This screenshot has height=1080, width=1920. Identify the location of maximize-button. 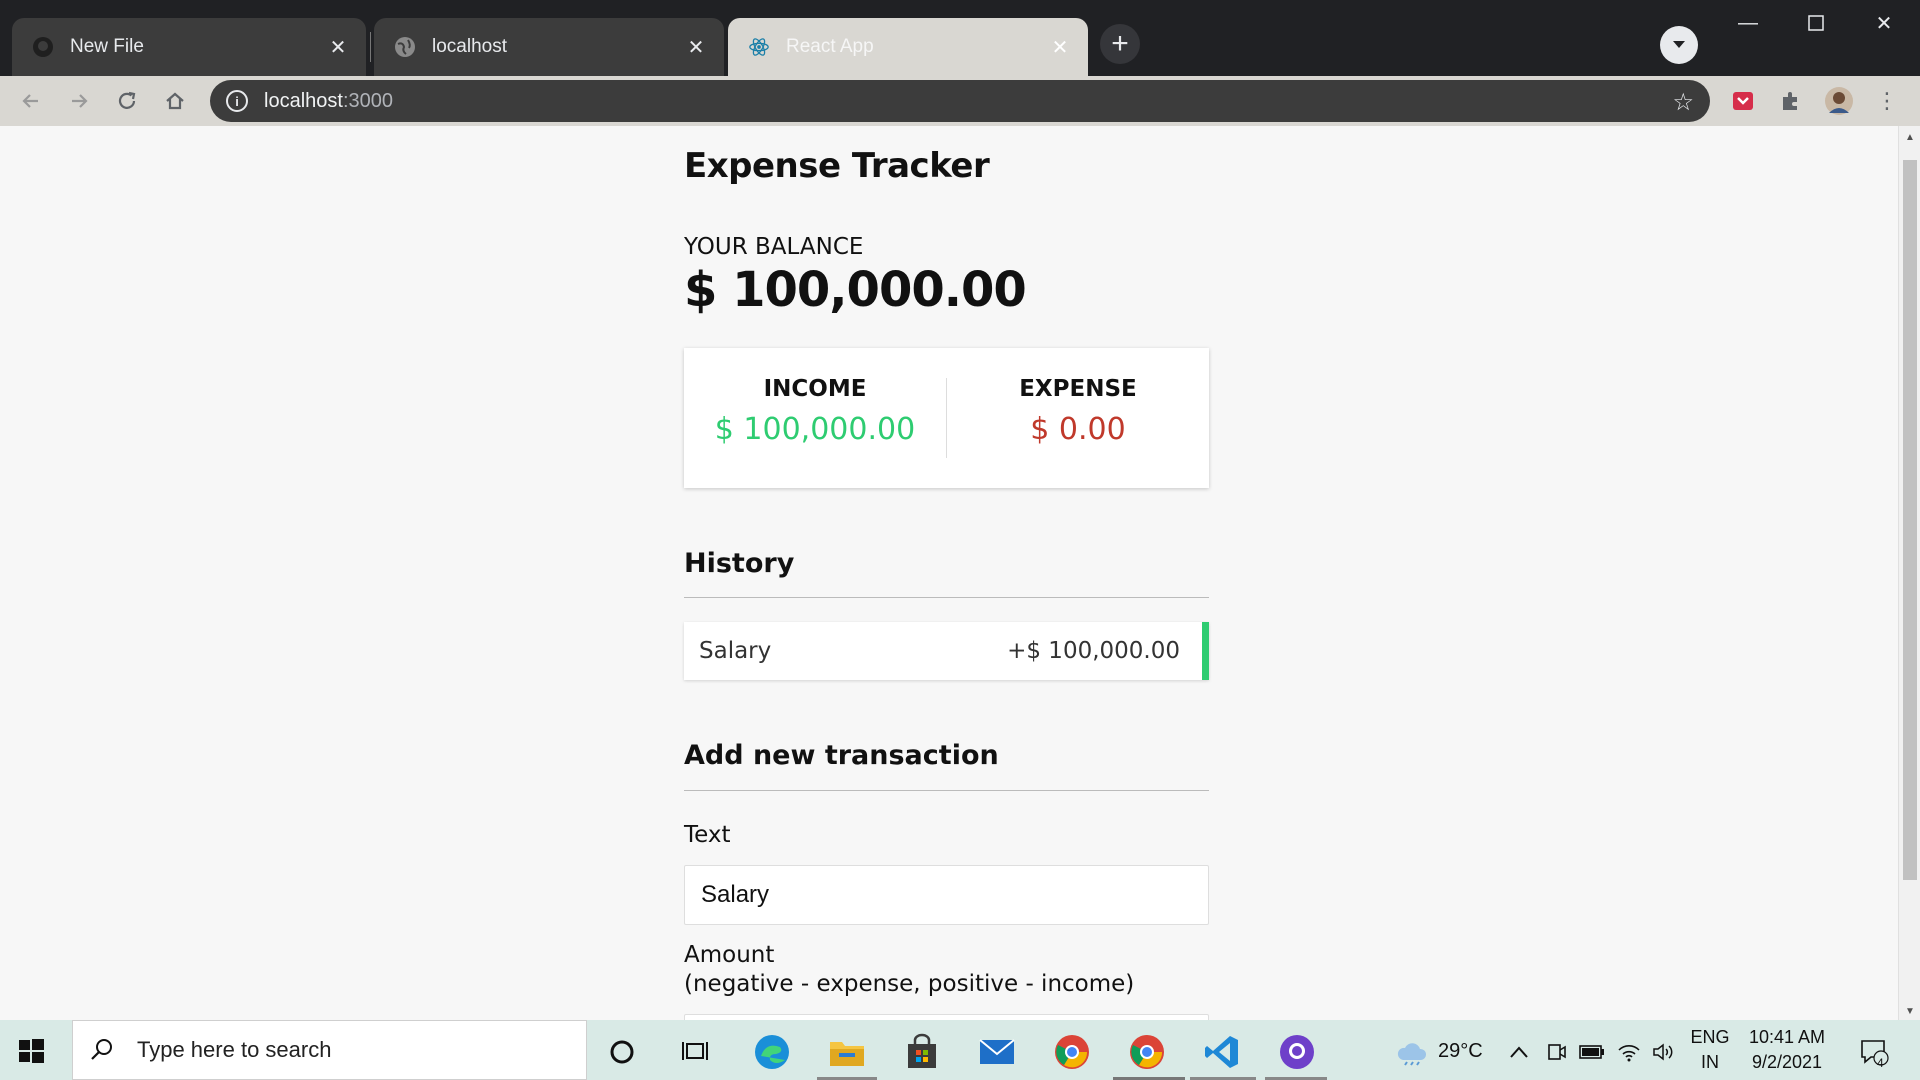
(1816, 23).